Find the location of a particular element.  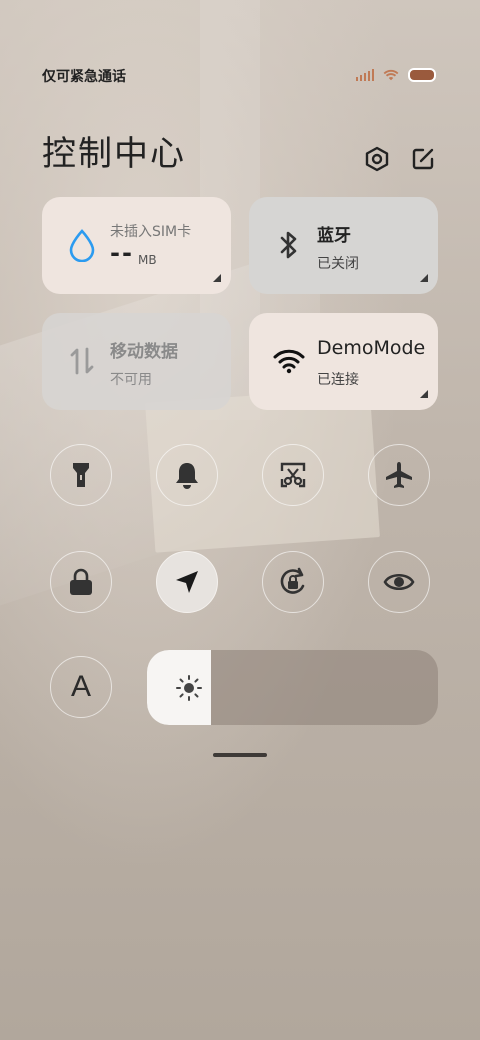

bell-icon is located at coordinates (187, 476).